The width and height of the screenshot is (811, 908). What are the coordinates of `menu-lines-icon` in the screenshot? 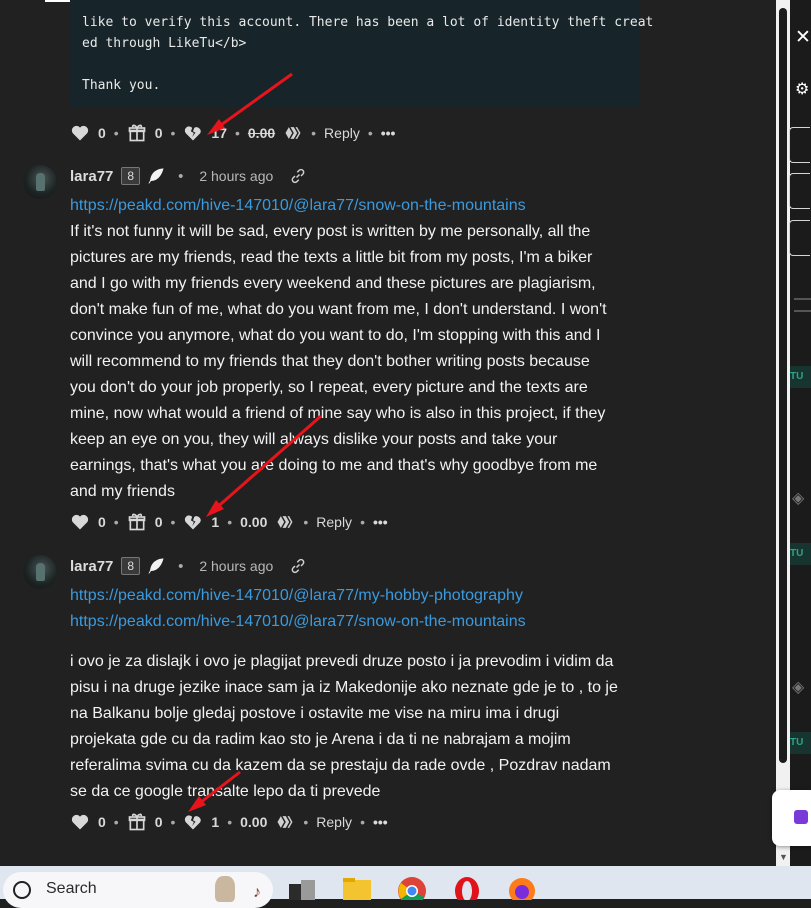 It's located at (802, 305).